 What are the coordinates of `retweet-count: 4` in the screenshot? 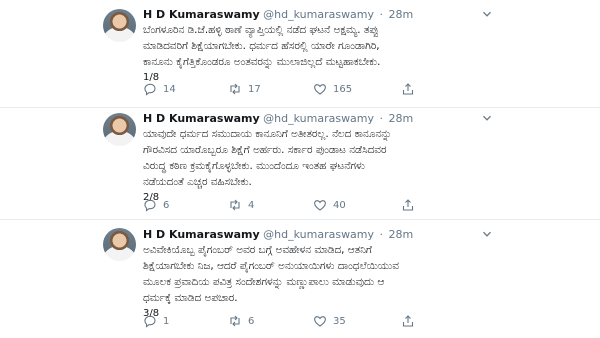 It's located at (251, 205).